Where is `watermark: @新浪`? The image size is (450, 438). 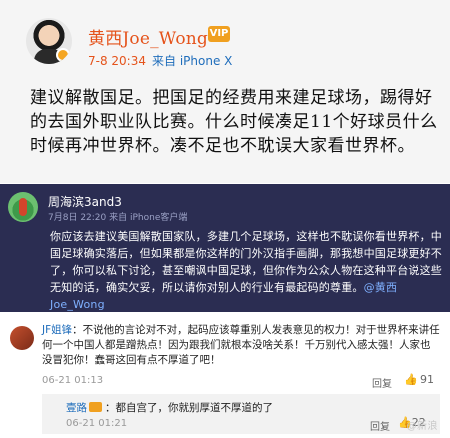
watermark: @新浪 is located at coordinates (422, 426).